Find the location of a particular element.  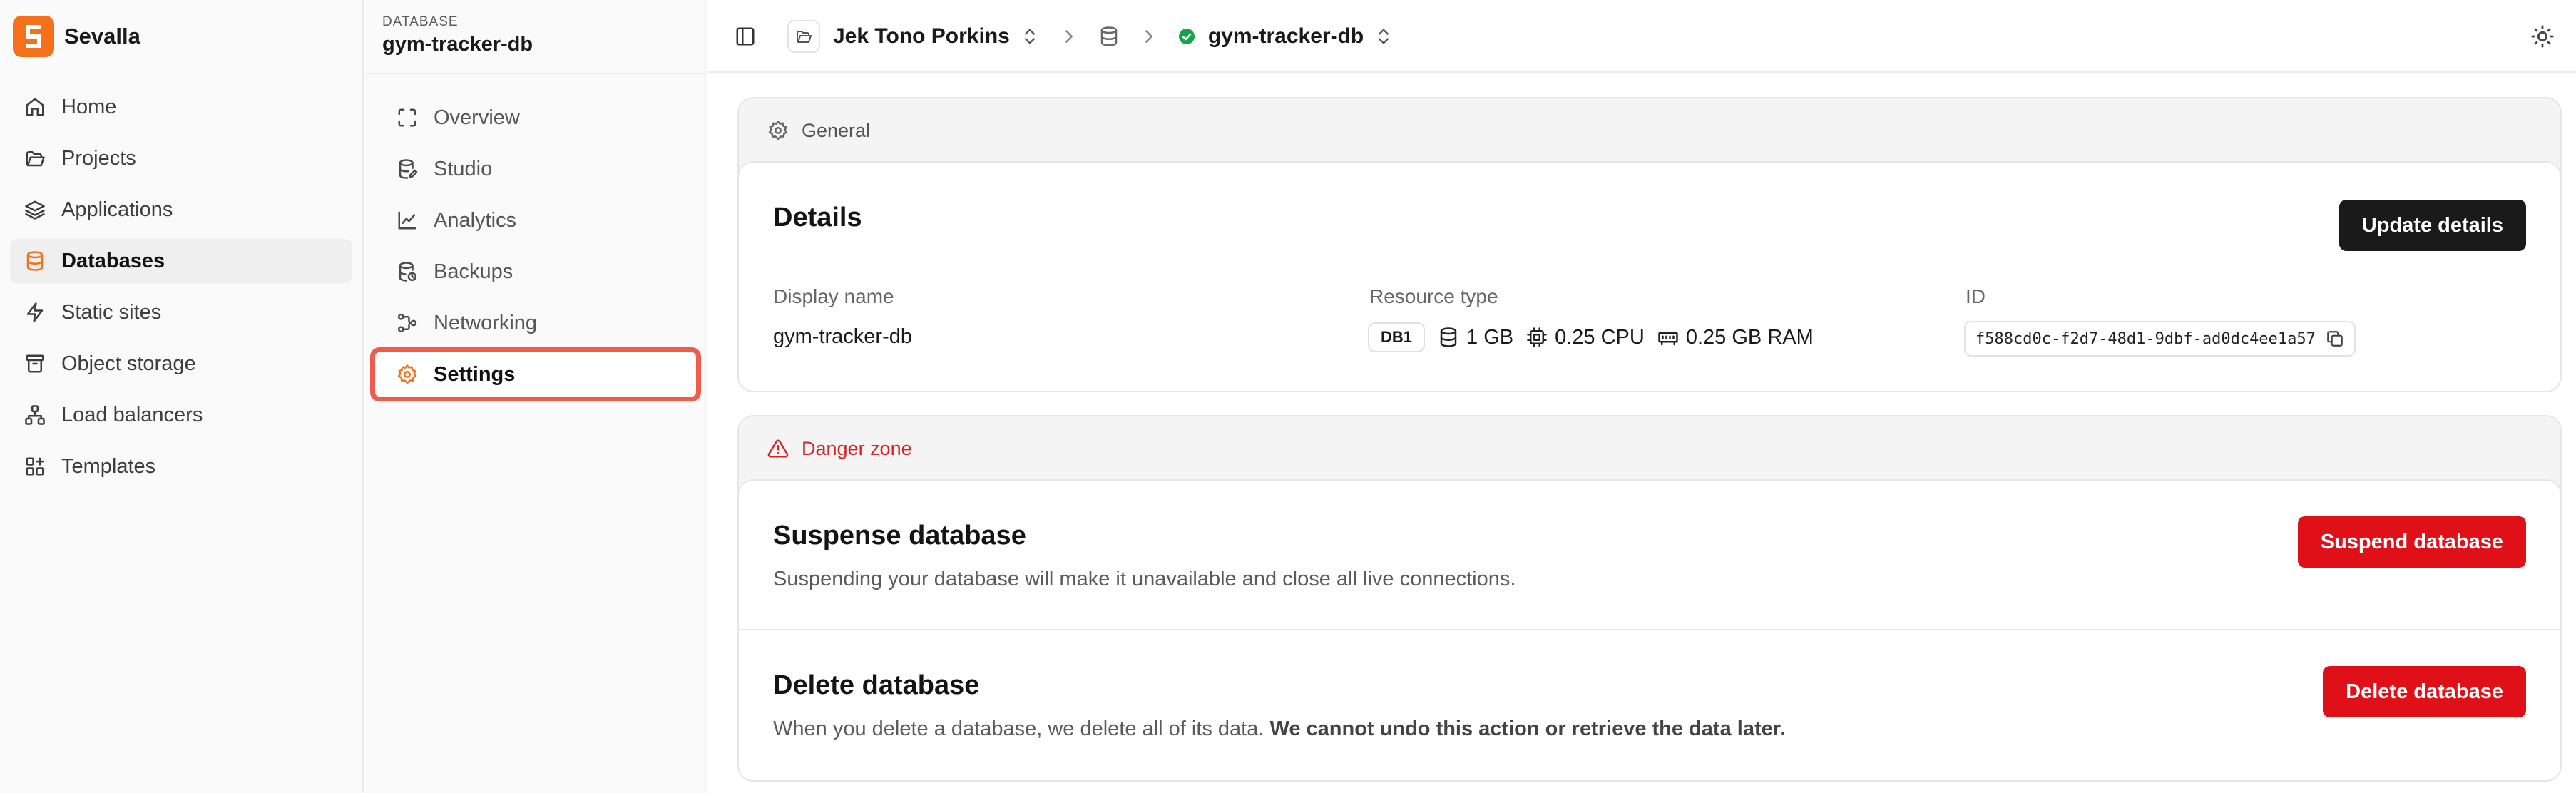

details-title: Details is located at coordinates (818, 217).